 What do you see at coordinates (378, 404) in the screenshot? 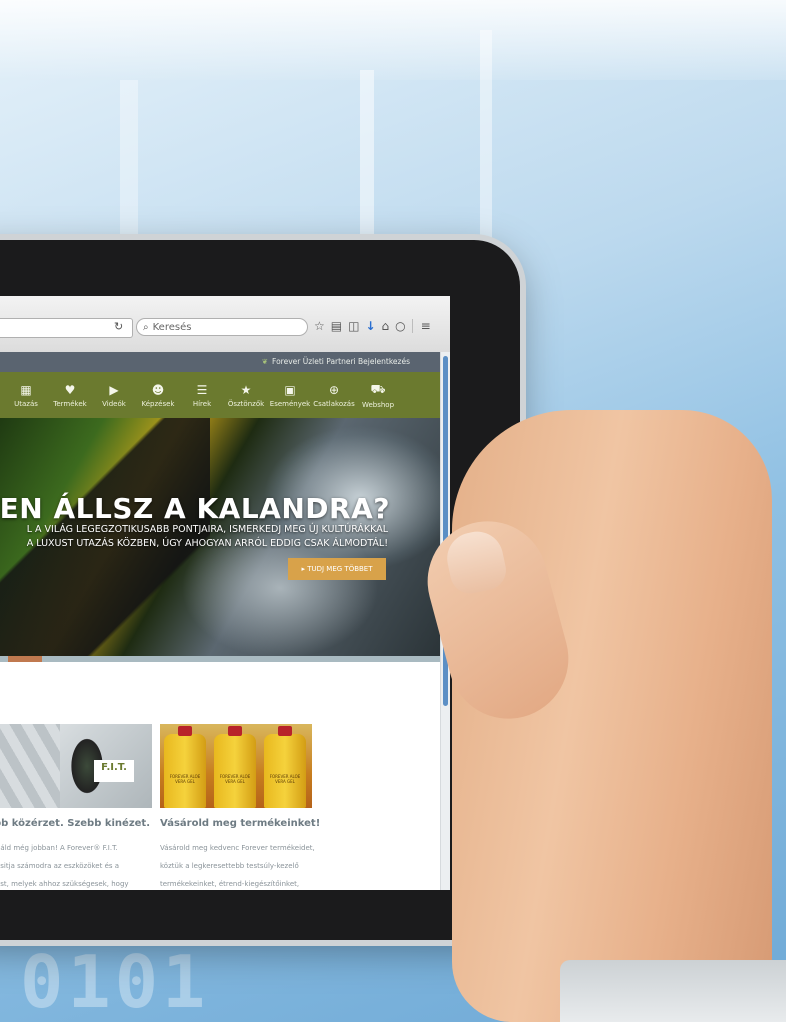
I see `nav-label: Webshop` at bounding box center [378, 404].